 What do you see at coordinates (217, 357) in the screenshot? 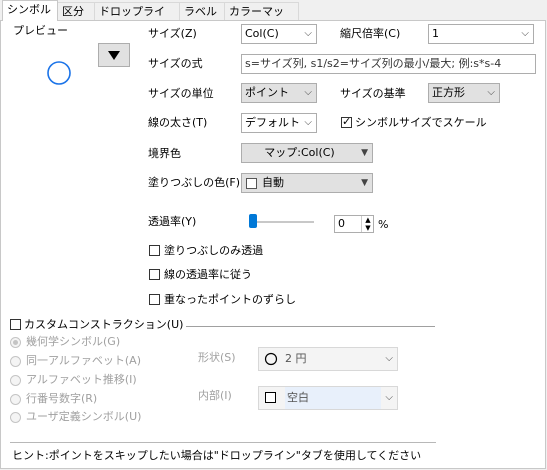
I see `shape-label: 形状(S)` at bounding box center [217, 357].